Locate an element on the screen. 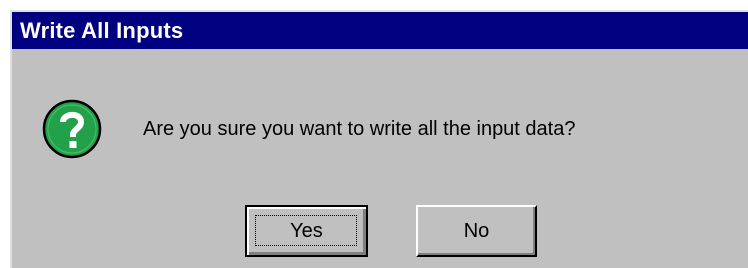  no-button-label: No is located at coordinates (476, 230).